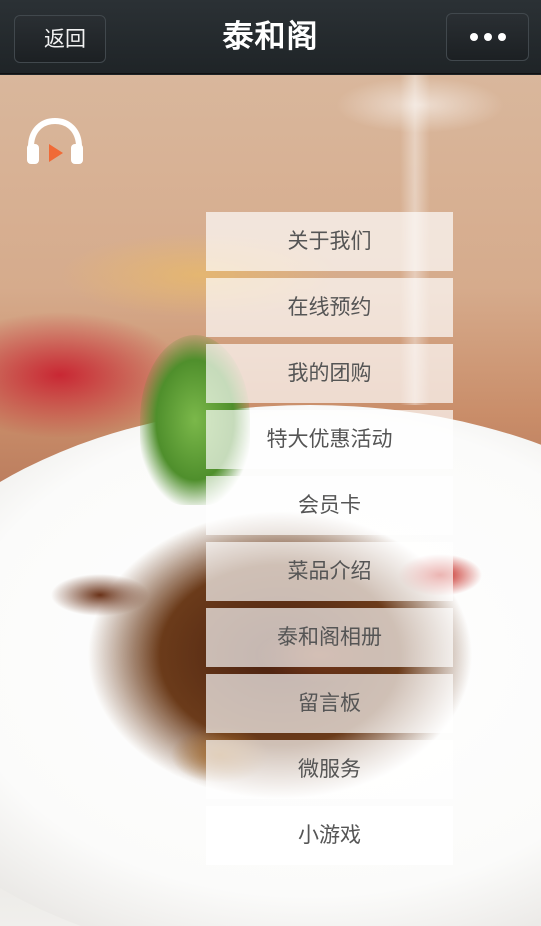  I want to click on play-icon, so click(56, 153).